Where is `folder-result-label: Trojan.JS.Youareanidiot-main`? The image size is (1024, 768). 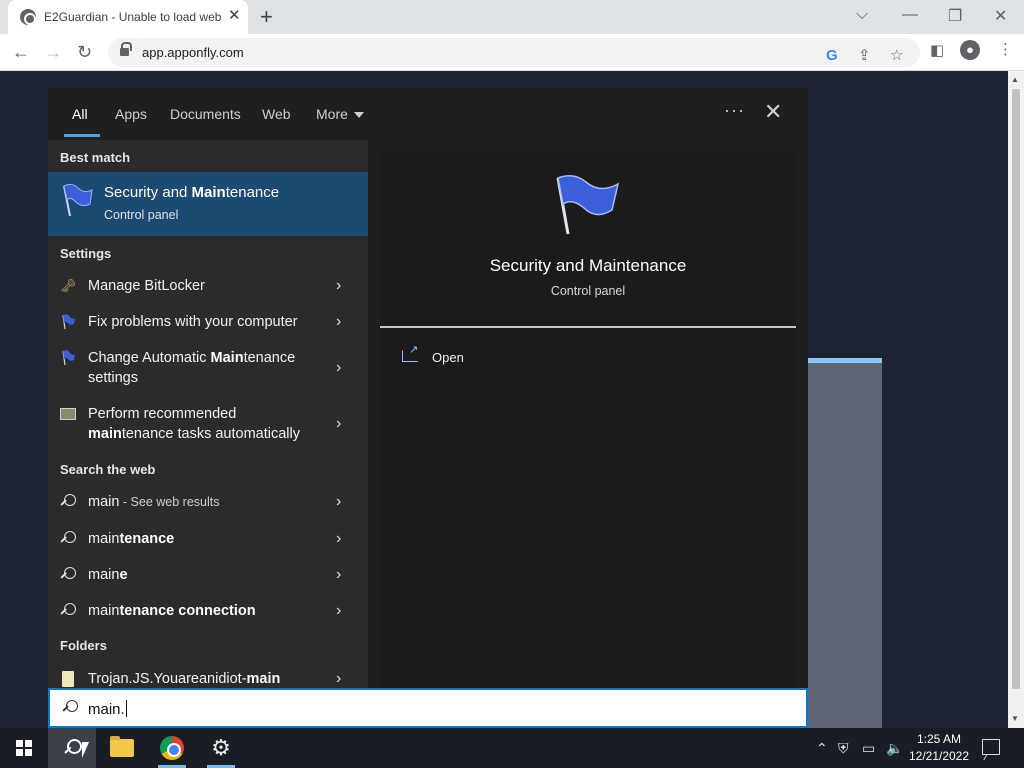
folder-result-label: Trojan.JS.Youareanidiot-main is located at coordinates (203, 678).